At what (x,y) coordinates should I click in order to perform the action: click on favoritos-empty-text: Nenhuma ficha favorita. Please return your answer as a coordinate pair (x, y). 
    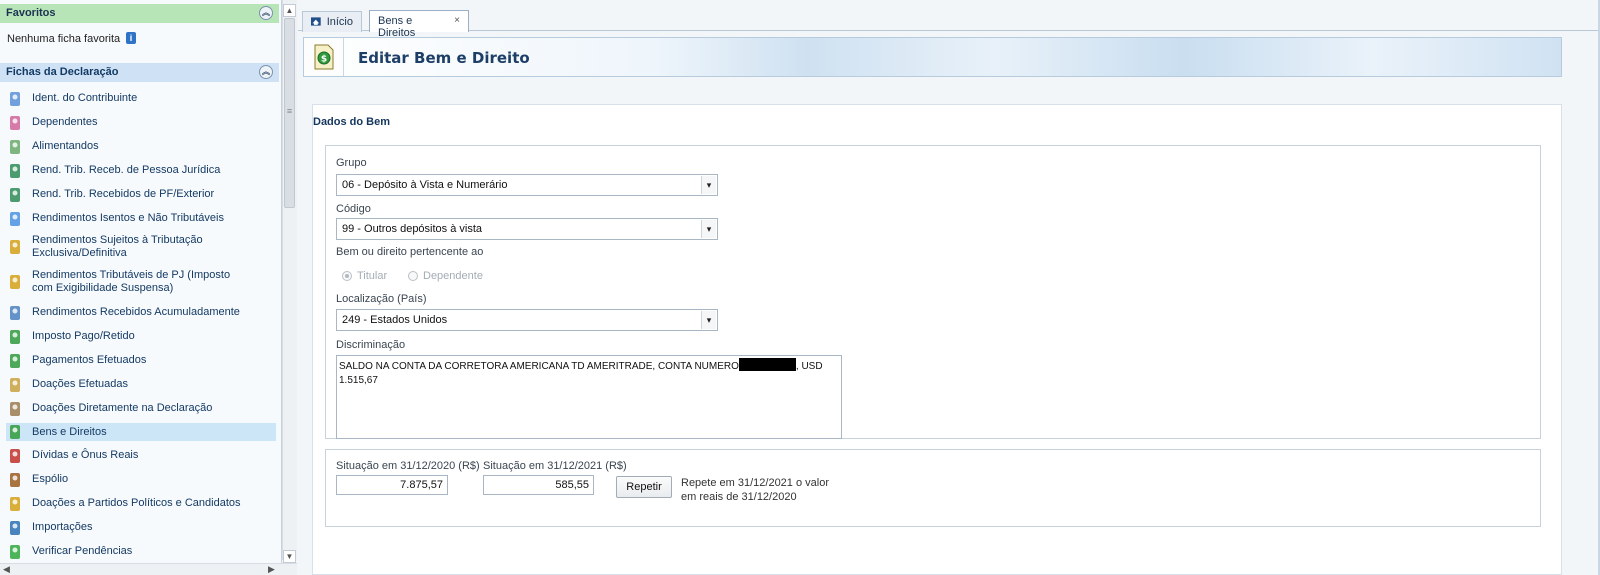
    Looking at the image, I should click on (64, 39).